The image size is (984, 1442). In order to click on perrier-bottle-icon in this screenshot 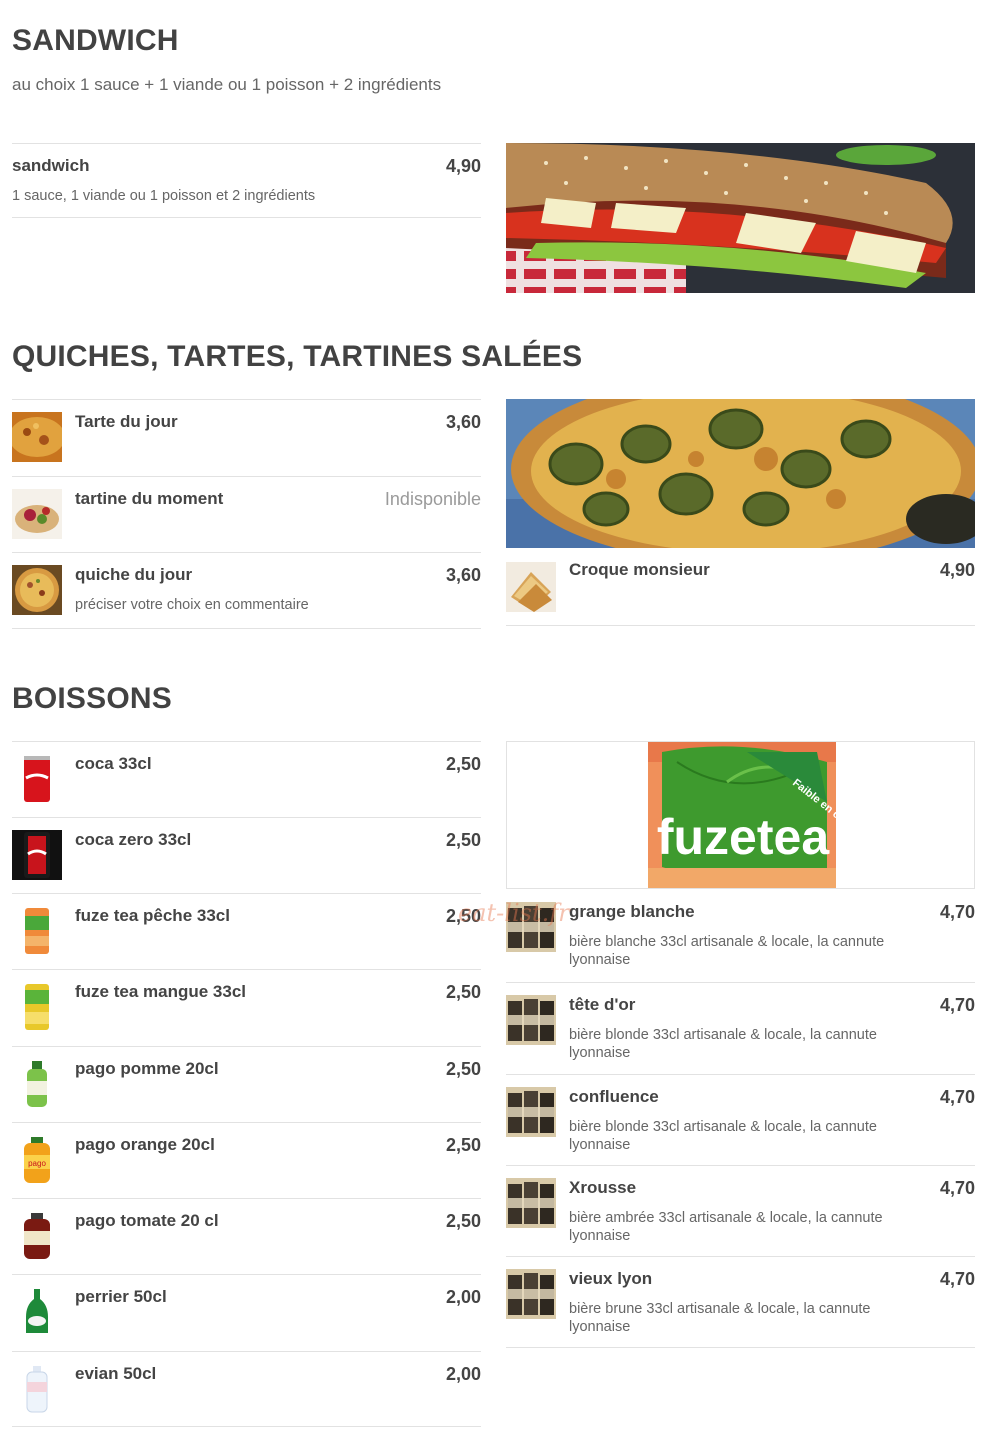, I will do `click(37, 1312)`.